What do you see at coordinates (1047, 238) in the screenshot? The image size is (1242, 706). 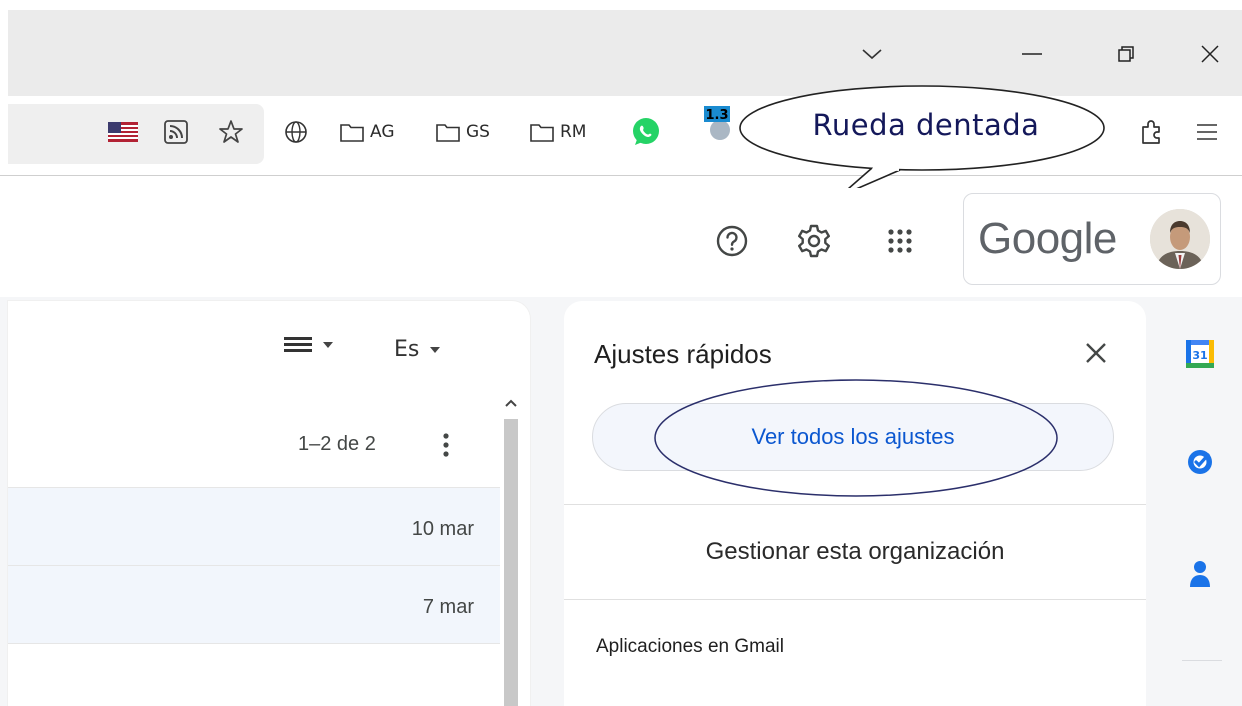 I see `google-logo: Google` at bounding box center [1047, 238].